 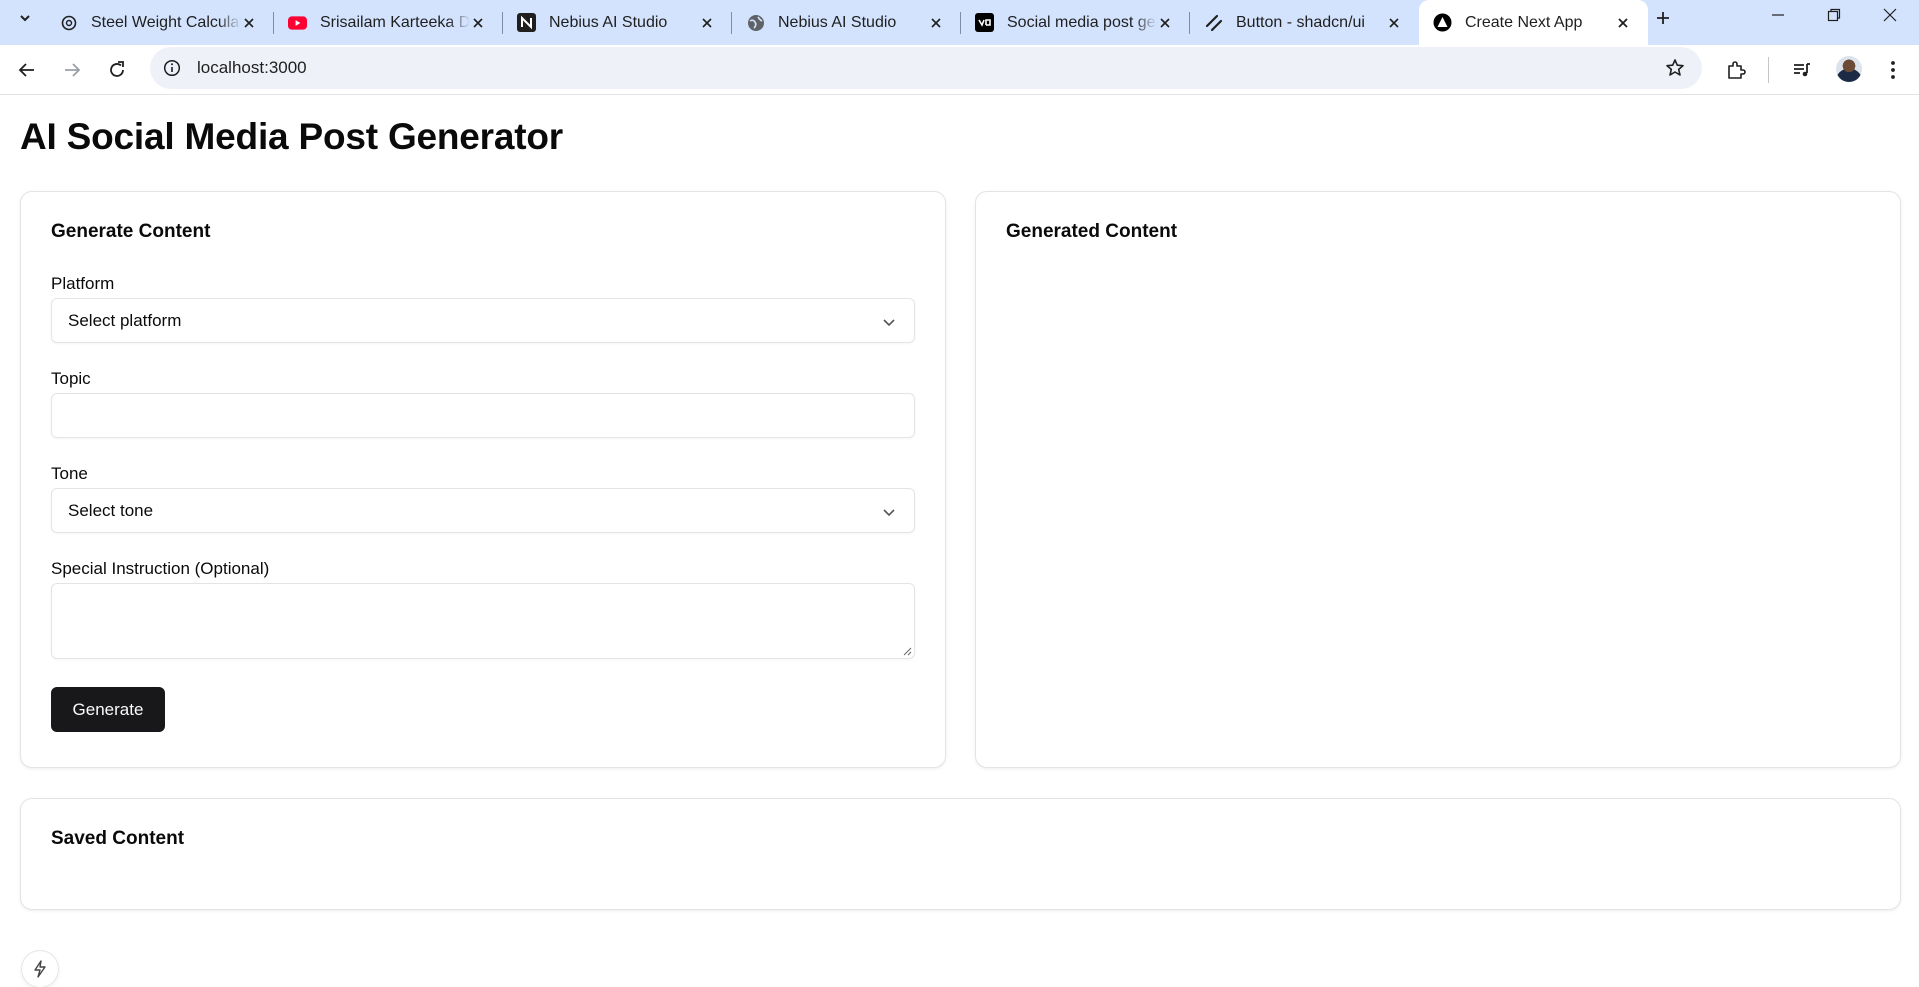 What do you see at coordinates (69, 473) in the screenshot?
I see `tone-label: Tone` at bounding box center [69, 473].